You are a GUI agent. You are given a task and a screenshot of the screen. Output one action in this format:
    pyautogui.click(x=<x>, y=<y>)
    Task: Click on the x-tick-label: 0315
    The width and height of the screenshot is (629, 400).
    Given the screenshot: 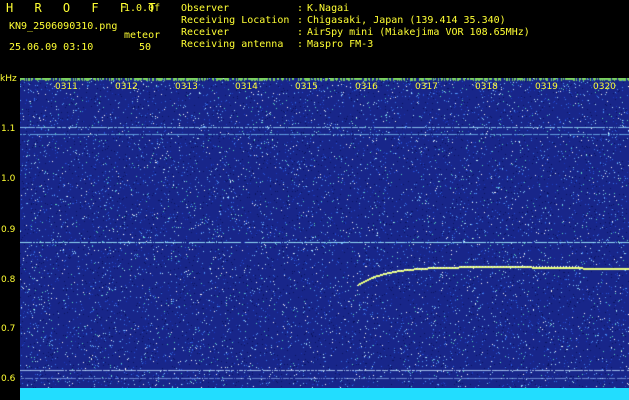 What is the action you would take?
    pyautogui.click(x=306, y=87)
    